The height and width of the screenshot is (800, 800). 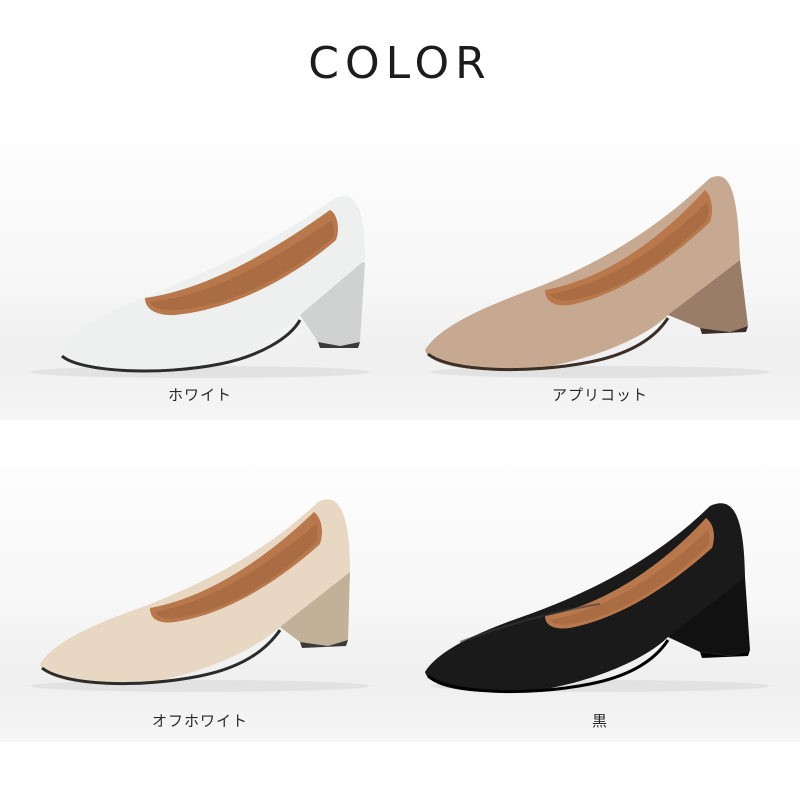 I want to click on page-title: COLOR, so click(x=400, y=63).